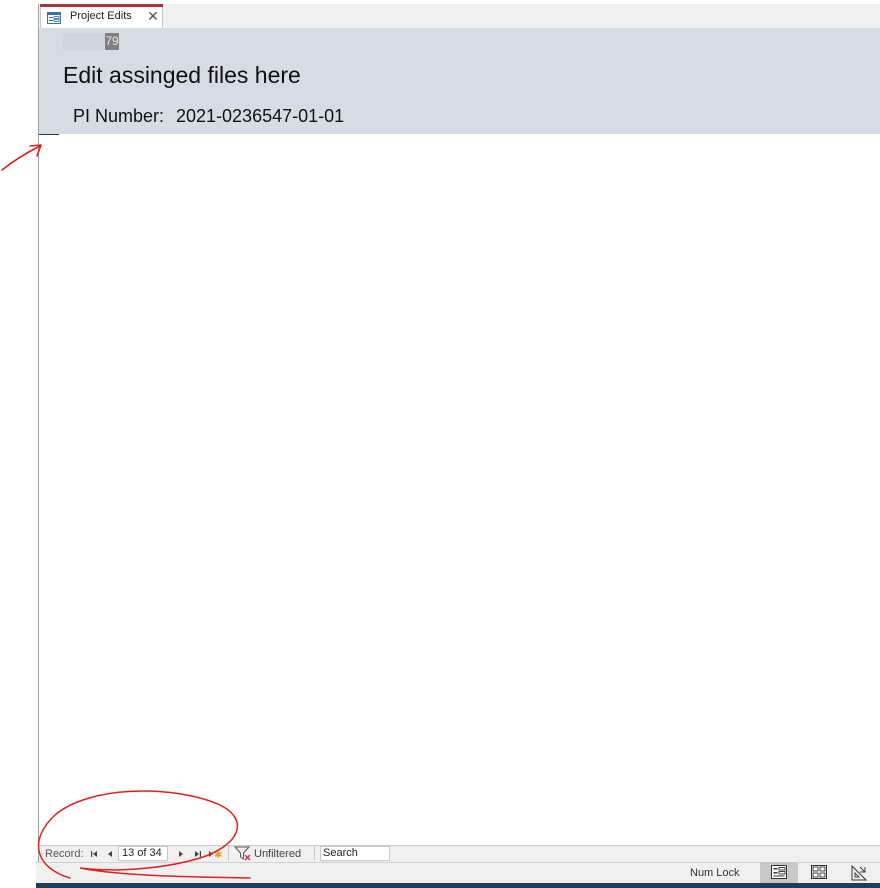 This screenshot has height=888, width=880. I want to click on record-position-input: 13 of 34, so click(143, 853).